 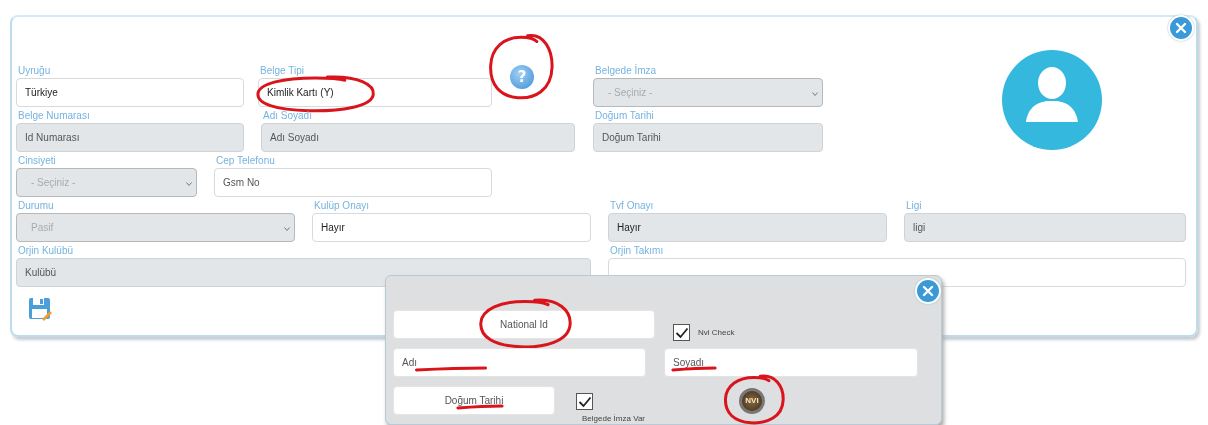 What do you see at coordinates (245, 161) in the screenshot?
I see `field-label: Cep Telefonu` at bounding box center [245, 161].